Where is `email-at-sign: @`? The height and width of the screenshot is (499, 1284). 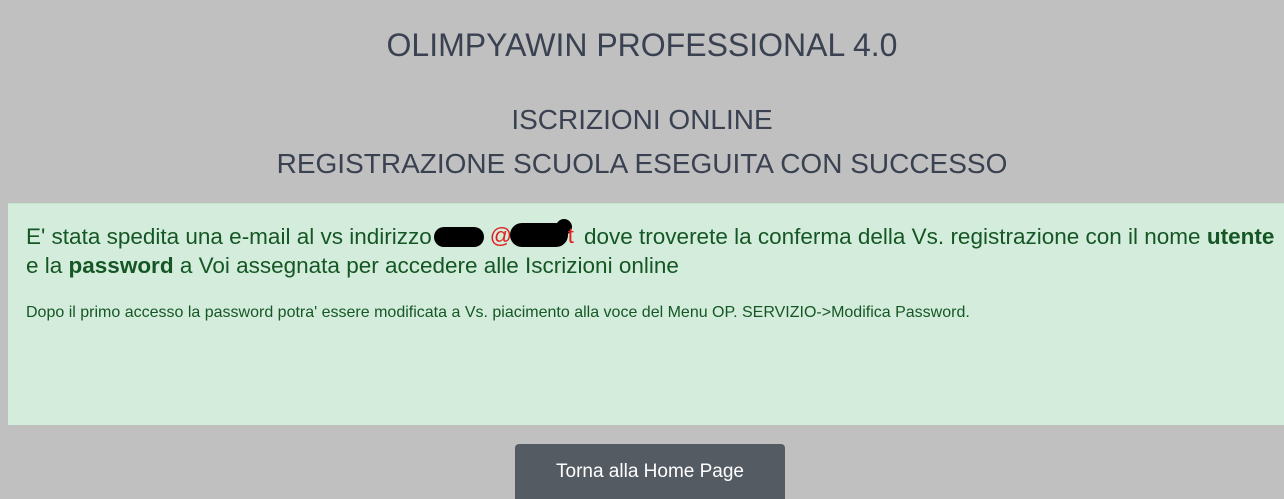
email-at-sign: @ is located at coordinates (501, 235).